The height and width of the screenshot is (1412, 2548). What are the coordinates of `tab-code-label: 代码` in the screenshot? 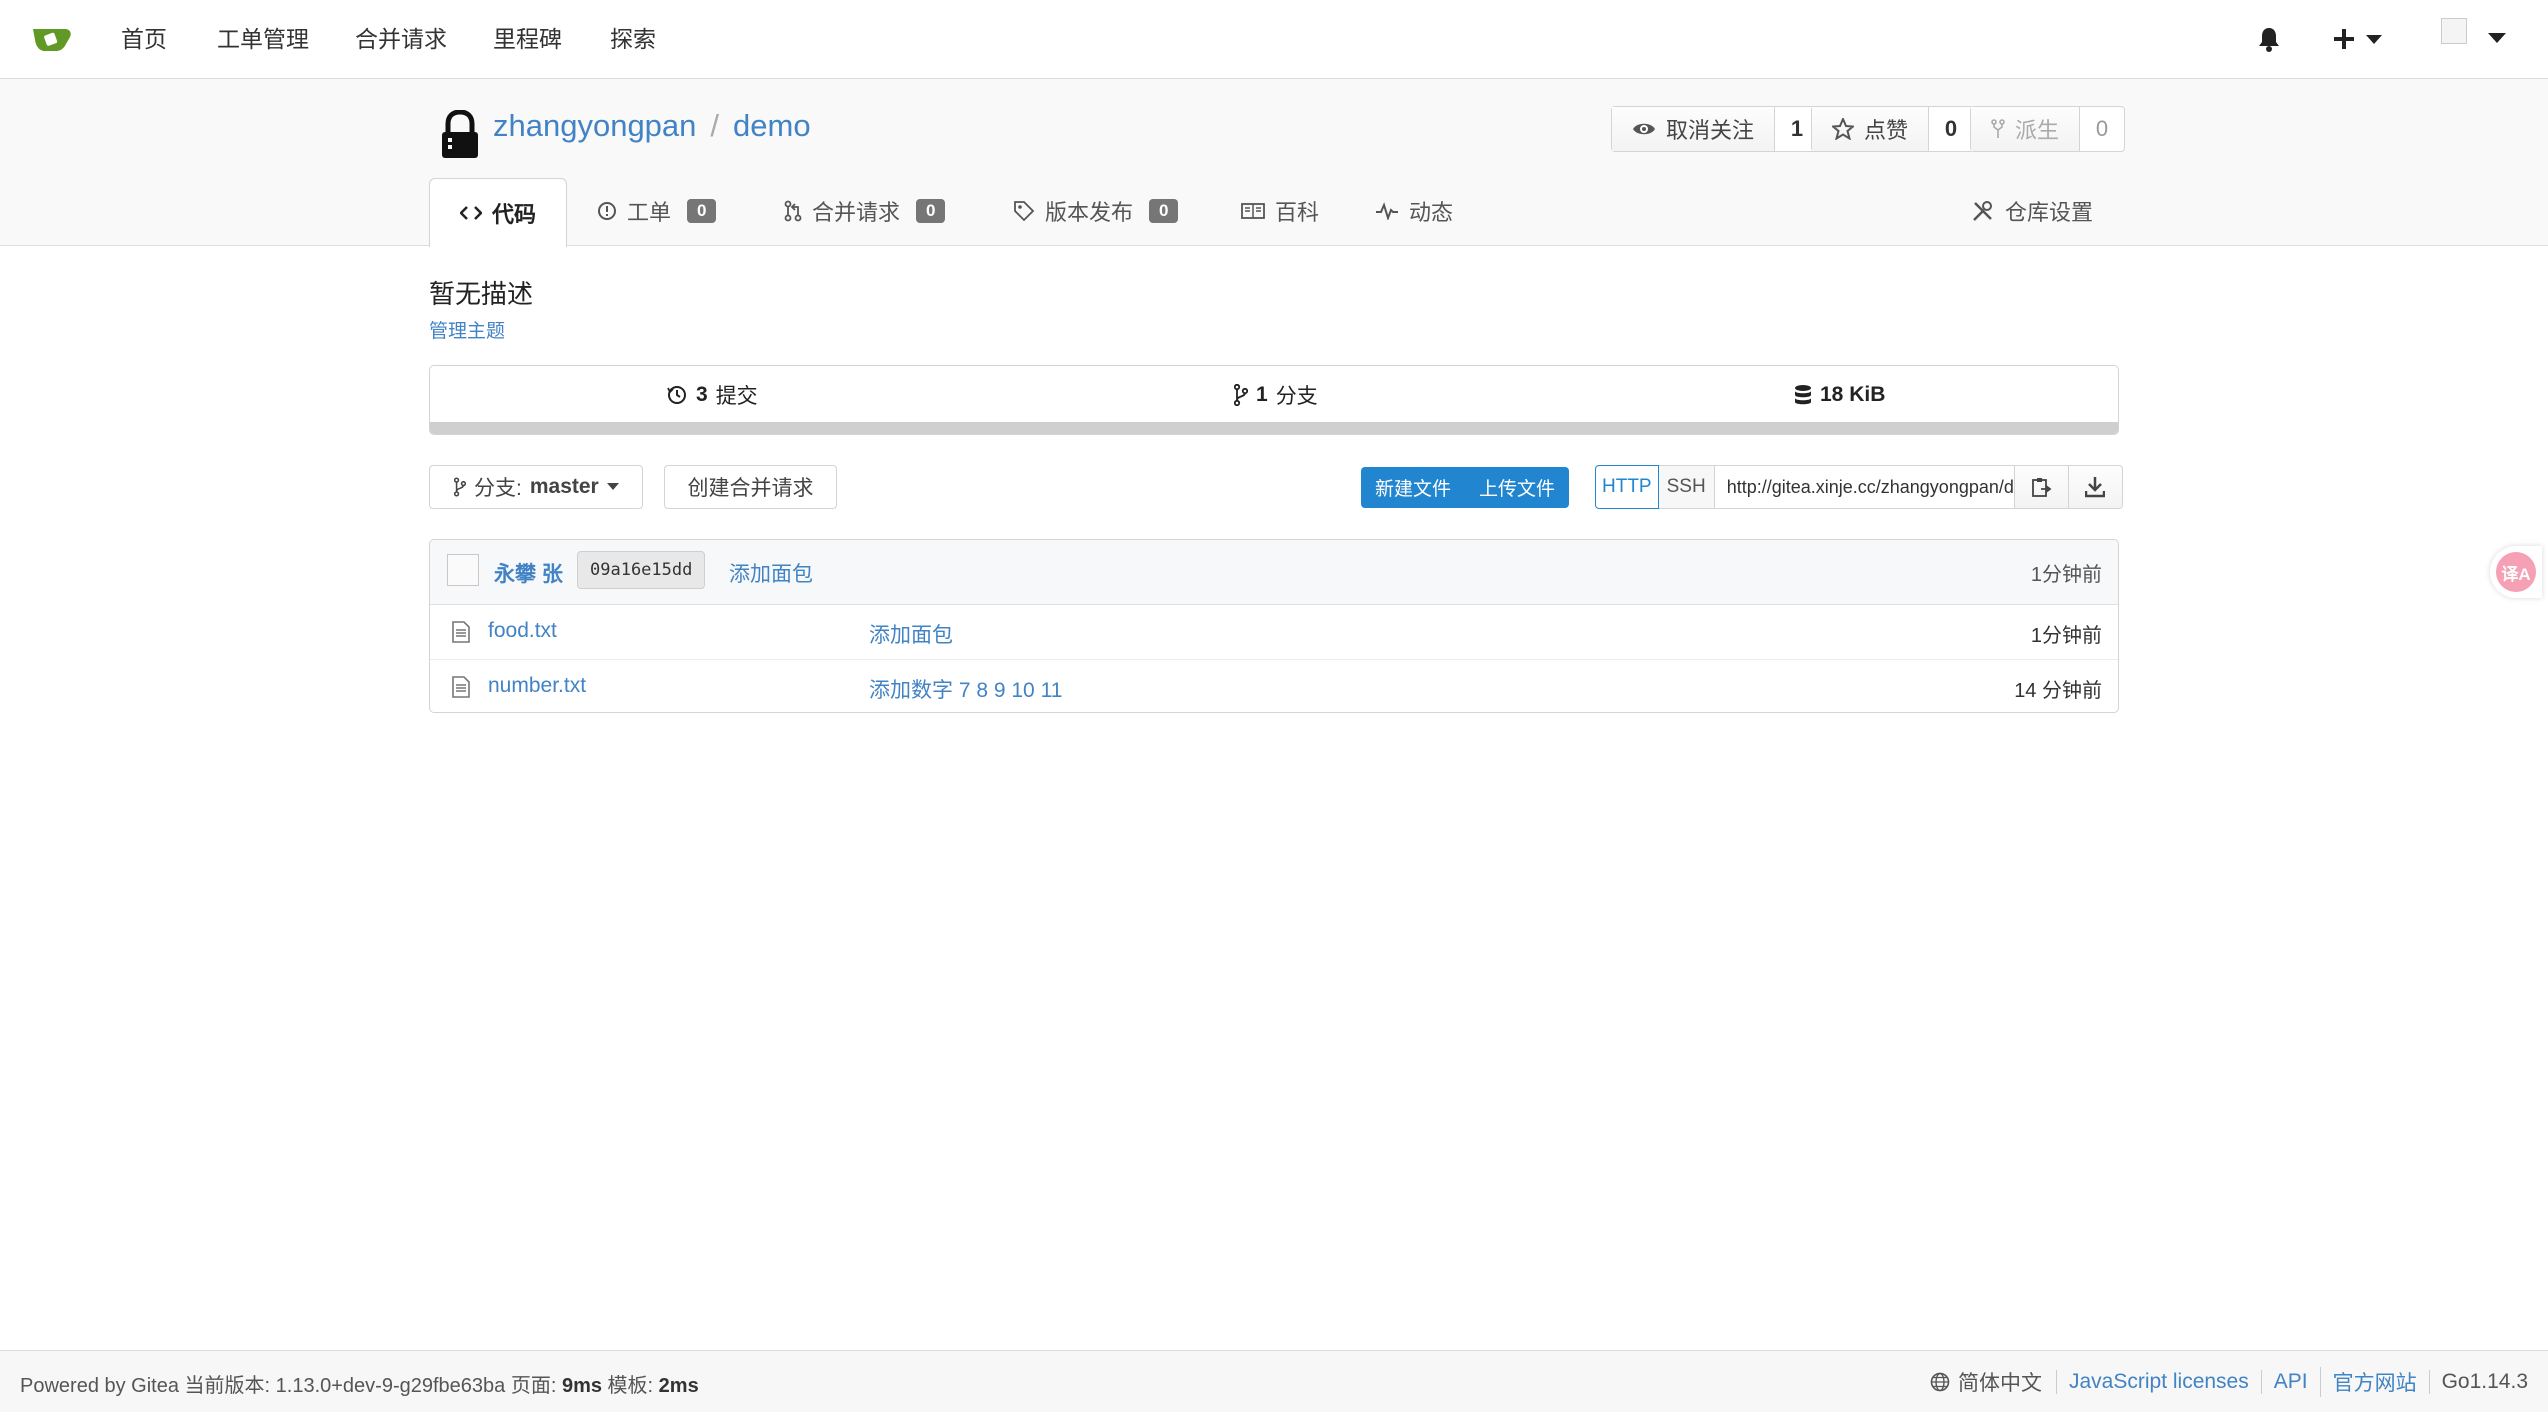 It's located at (514, 214).